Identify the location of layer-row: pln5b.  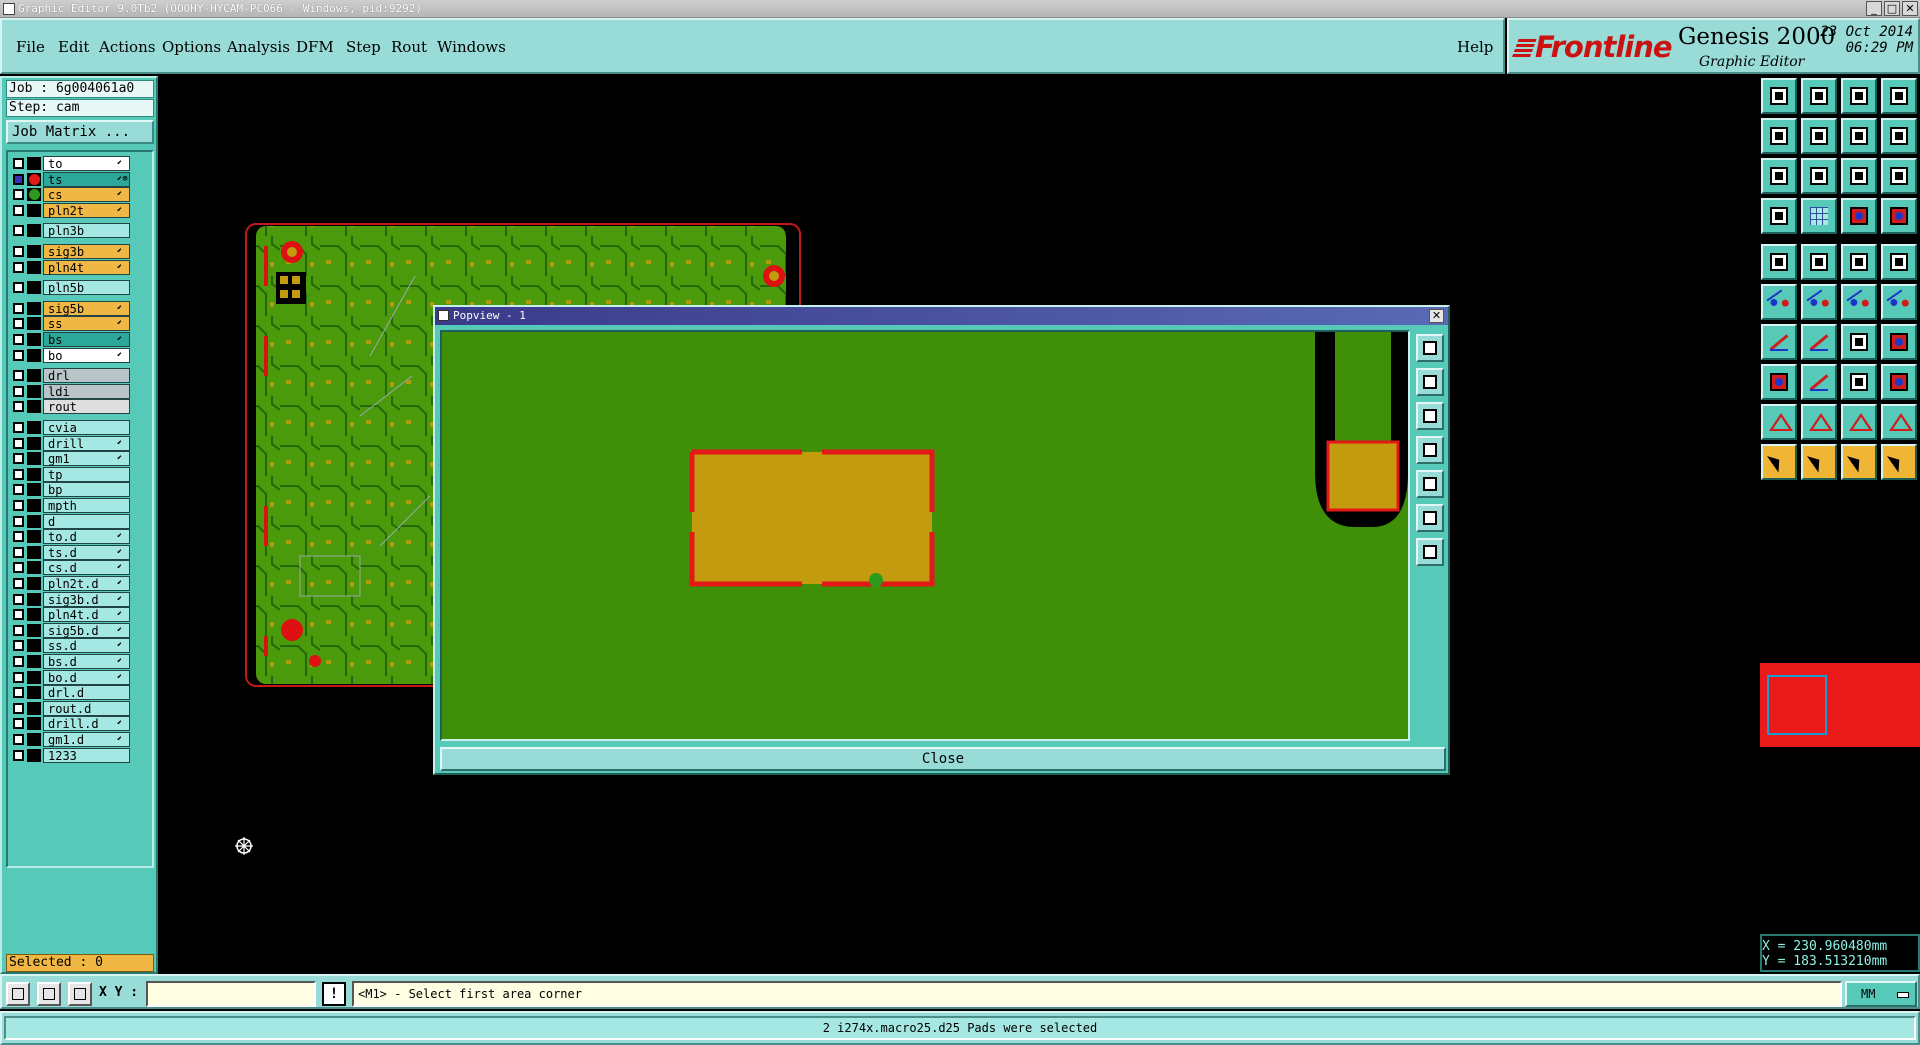
(80, 288).